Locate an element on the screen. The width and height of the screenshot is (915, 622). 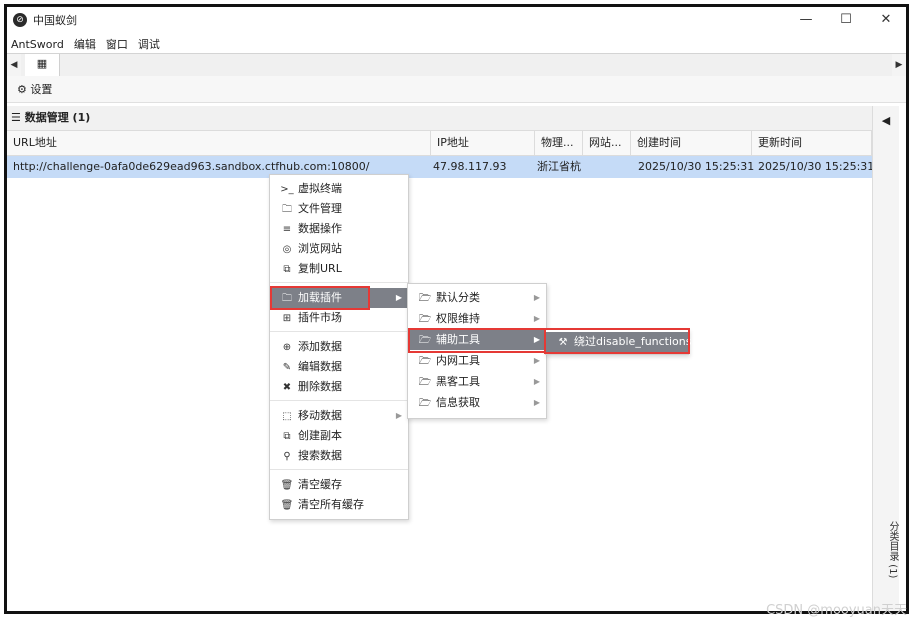
panel-title: 数据管理 (1) is located at coordinates (57, 117).